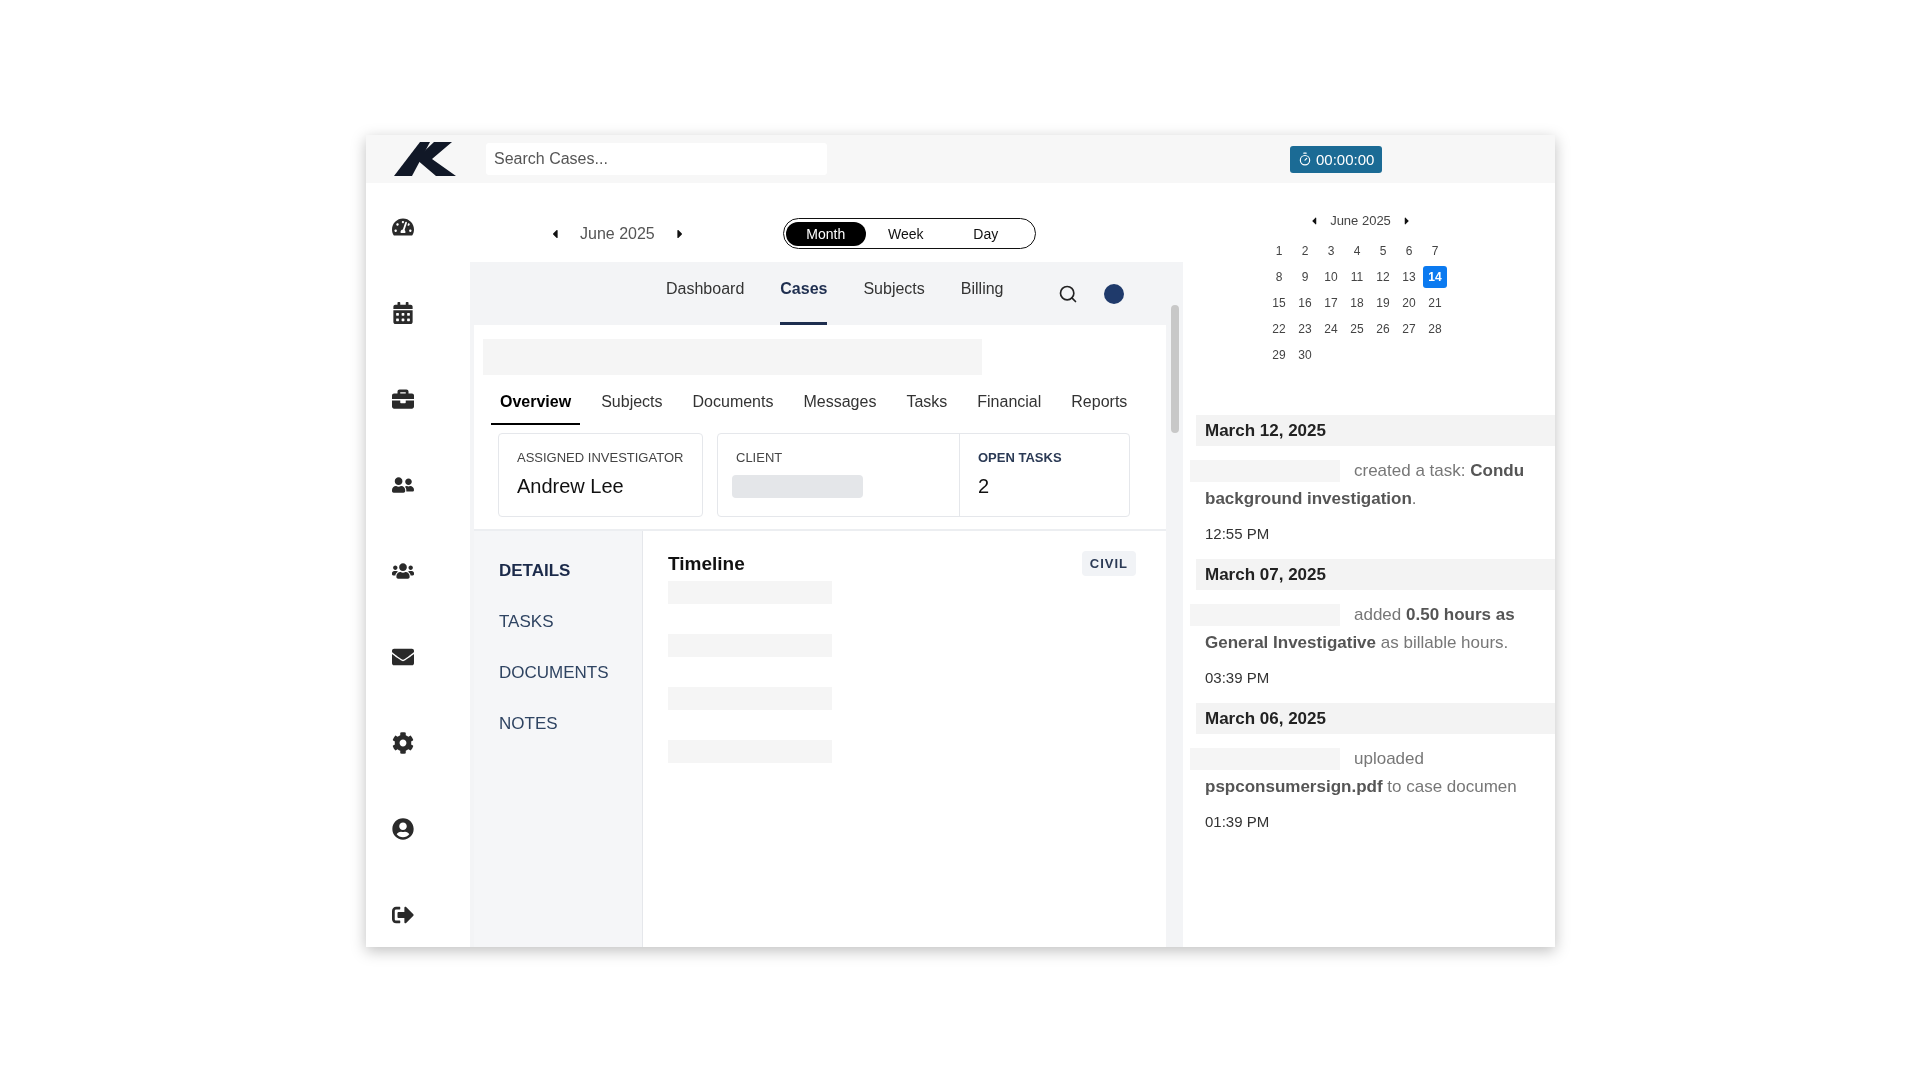 The image size is (1920, 1080). Describe the element at coordinates (425, 159) in the screenshot. I see `logo-icon` at that location.